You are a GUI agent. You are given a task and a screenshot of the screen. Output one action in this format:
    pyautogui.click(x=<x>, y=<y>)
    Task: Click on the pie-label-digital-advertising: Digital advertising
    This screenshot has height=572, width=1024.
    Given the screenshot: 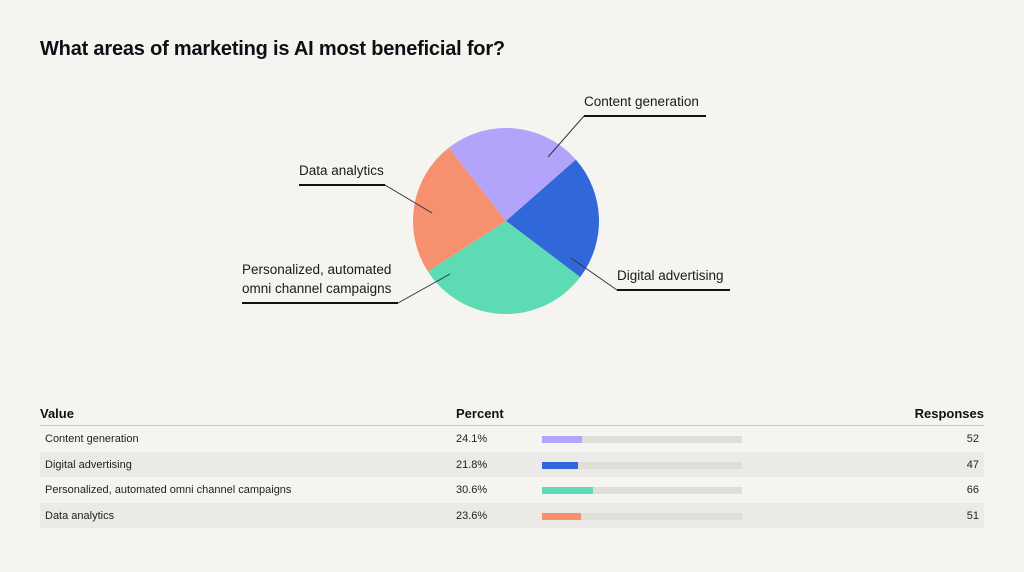 What is the action you would take?
    pyautogui.click(x=670, y=275)
    